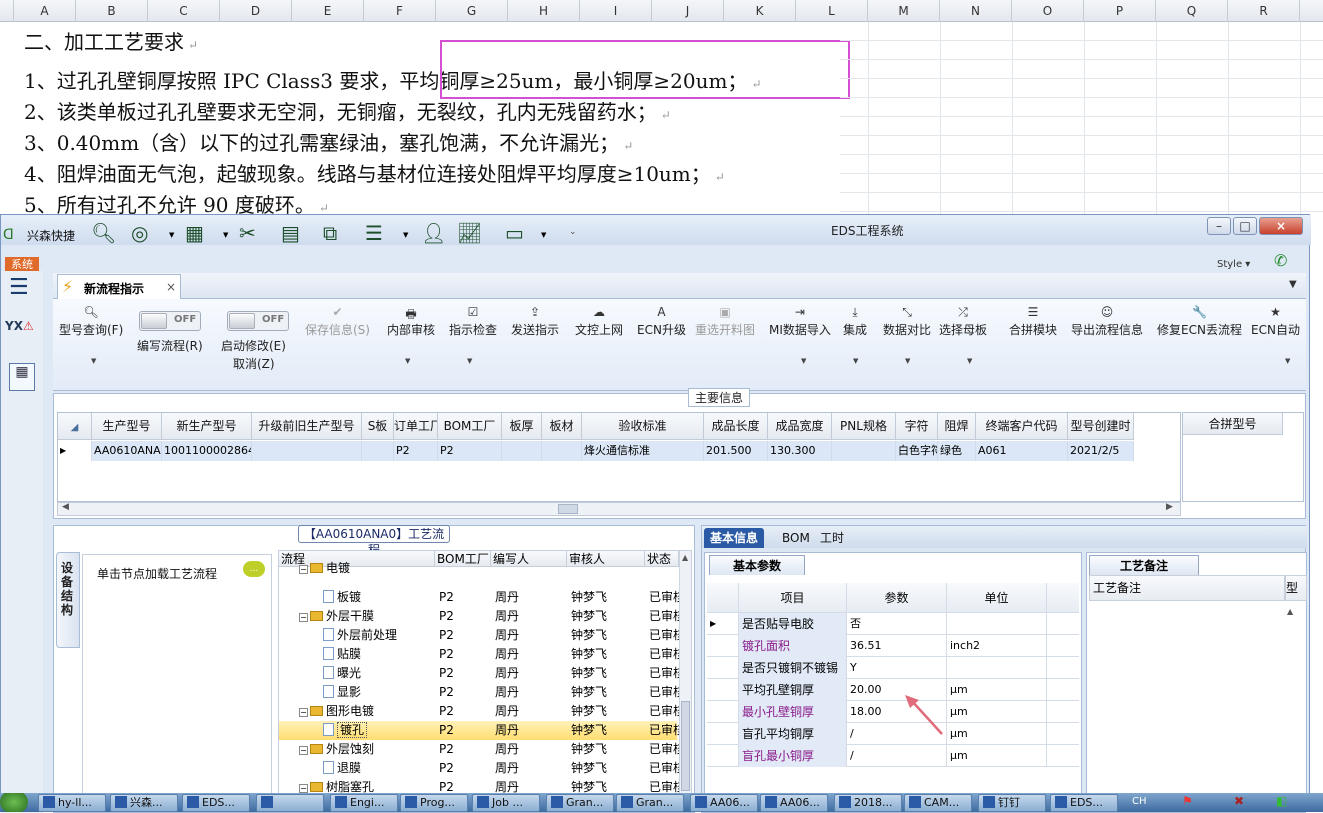 The width and height of the screenshot is (1323, 813). Describe the element at coordinates (416, 426) in the screenshot. I see `column-header: 订单工厂` at that location.